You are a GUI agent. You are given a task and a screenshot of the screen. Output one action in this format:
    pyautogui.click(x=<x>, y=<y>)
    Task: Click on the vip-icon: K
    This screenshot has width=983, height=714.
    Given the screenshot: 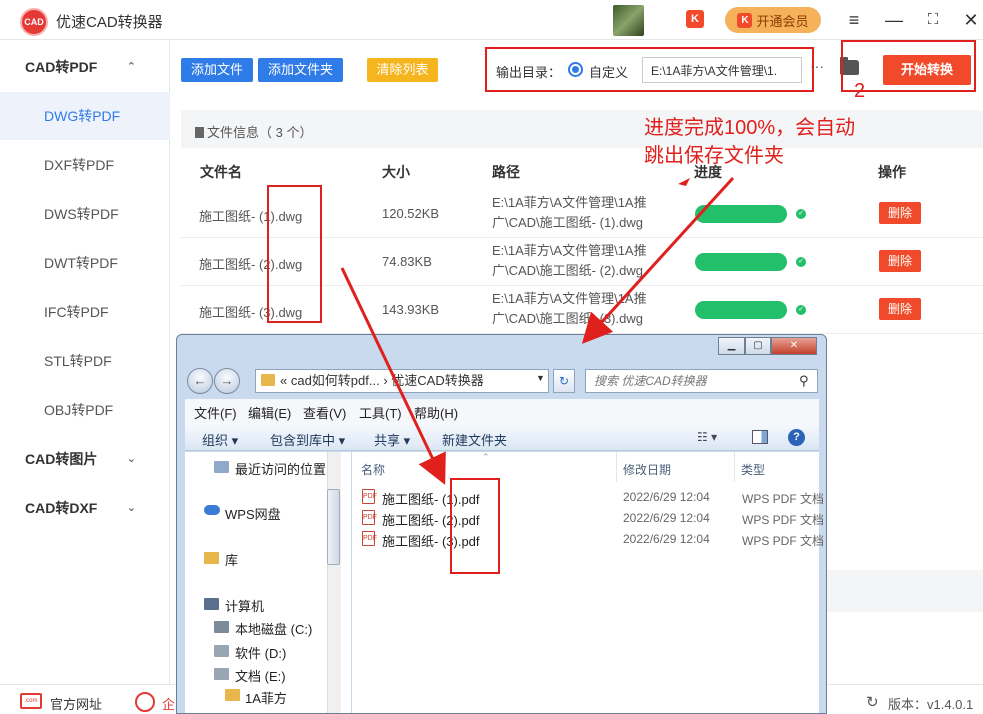 What is the action you would take?
    pyautogui.click(x=745, y=20)
    